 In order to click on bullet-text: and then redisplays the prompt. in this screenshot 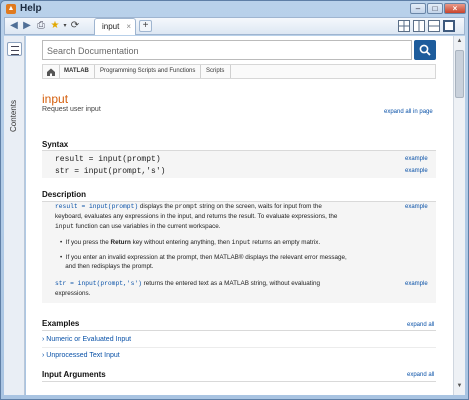, I will do `click(109, 266)`.